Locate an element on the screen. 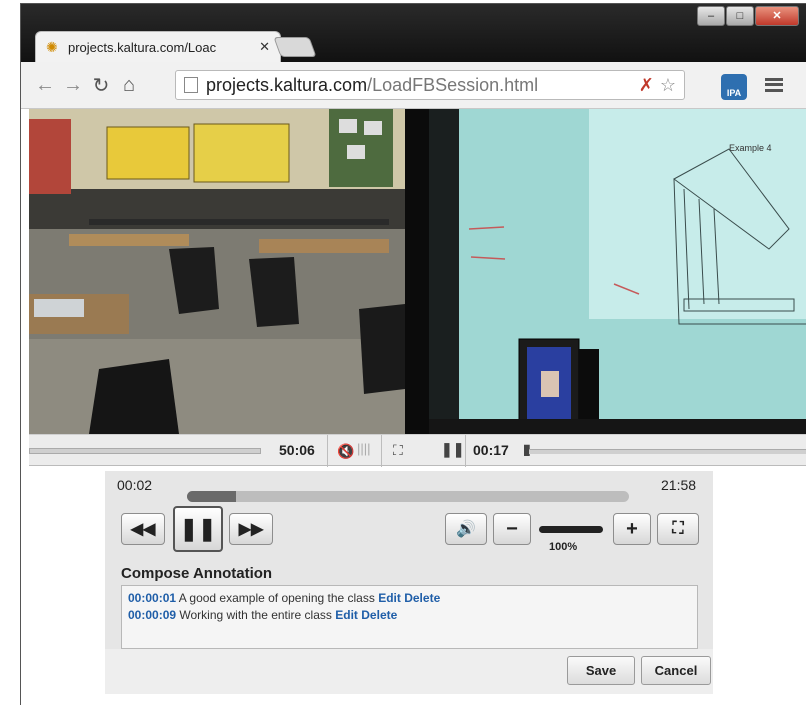  volume-slider is located at coordinates (571, 529).